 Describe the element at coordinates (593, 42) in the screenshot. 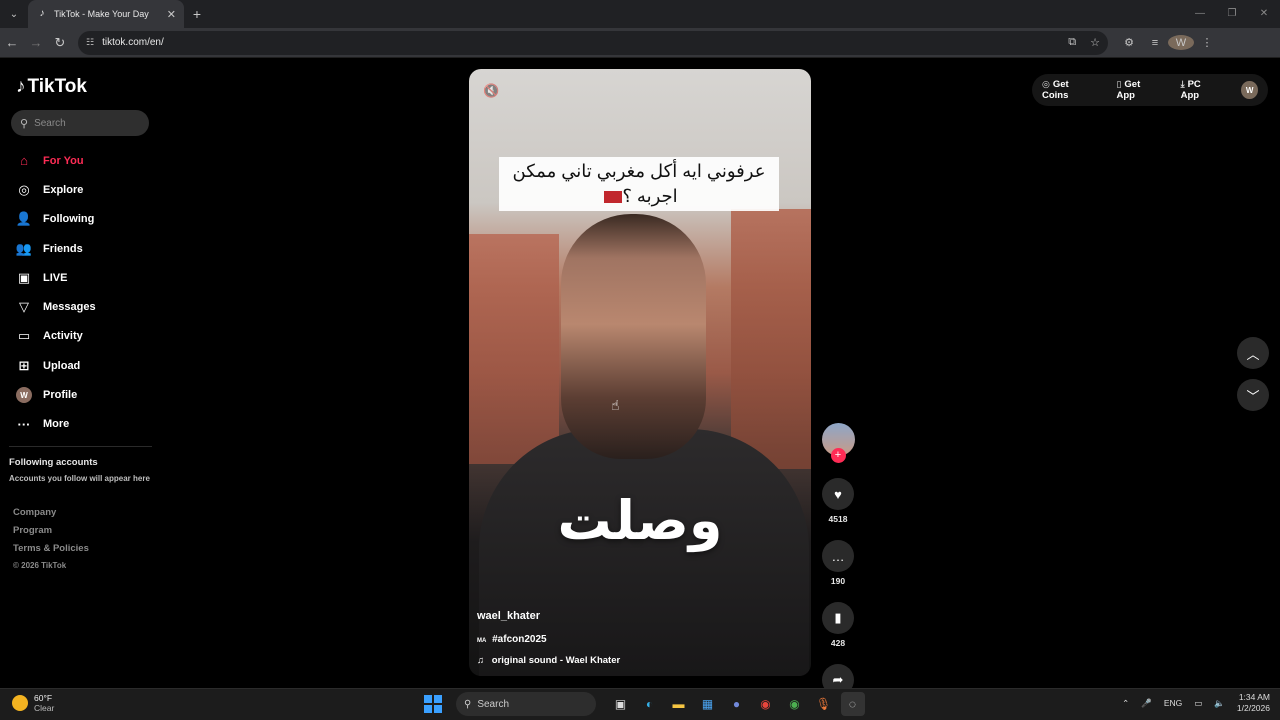

I see `url-field: ☷ tiktok.com/en/ ⧉ ☆` at that location.